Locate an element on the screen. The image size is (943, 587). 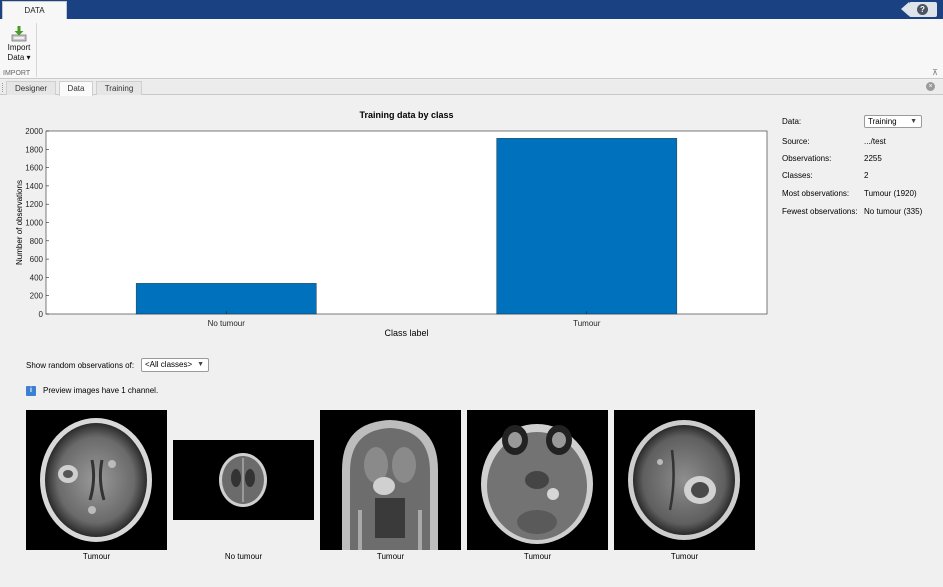
source-label: Source: is located at coordinates (796, 141).